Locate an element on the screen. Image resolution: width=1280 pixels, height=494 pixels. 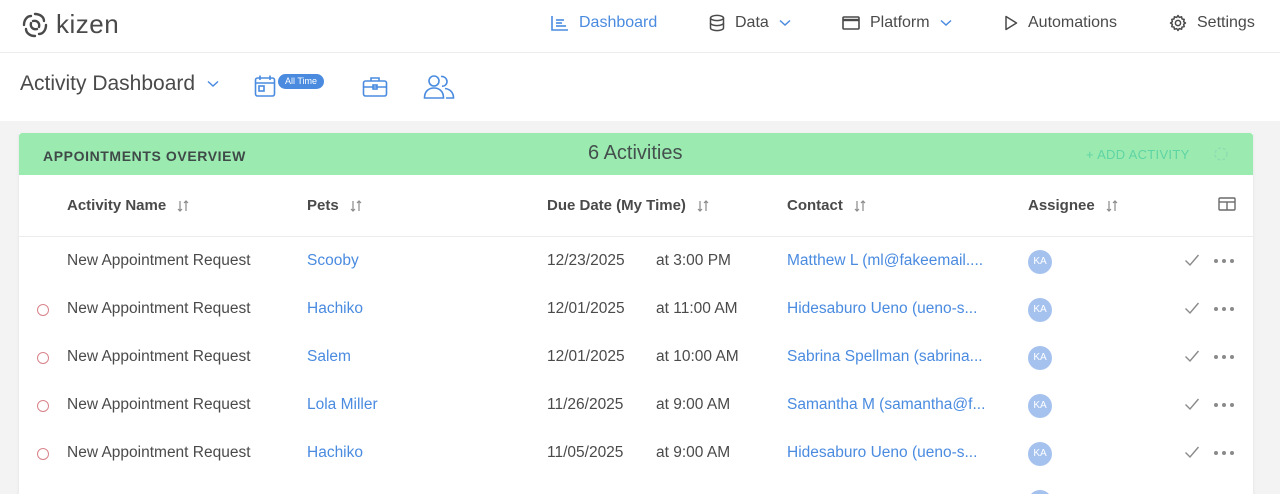
activity-count: 6 Activities is located at coordinates (635, 153).